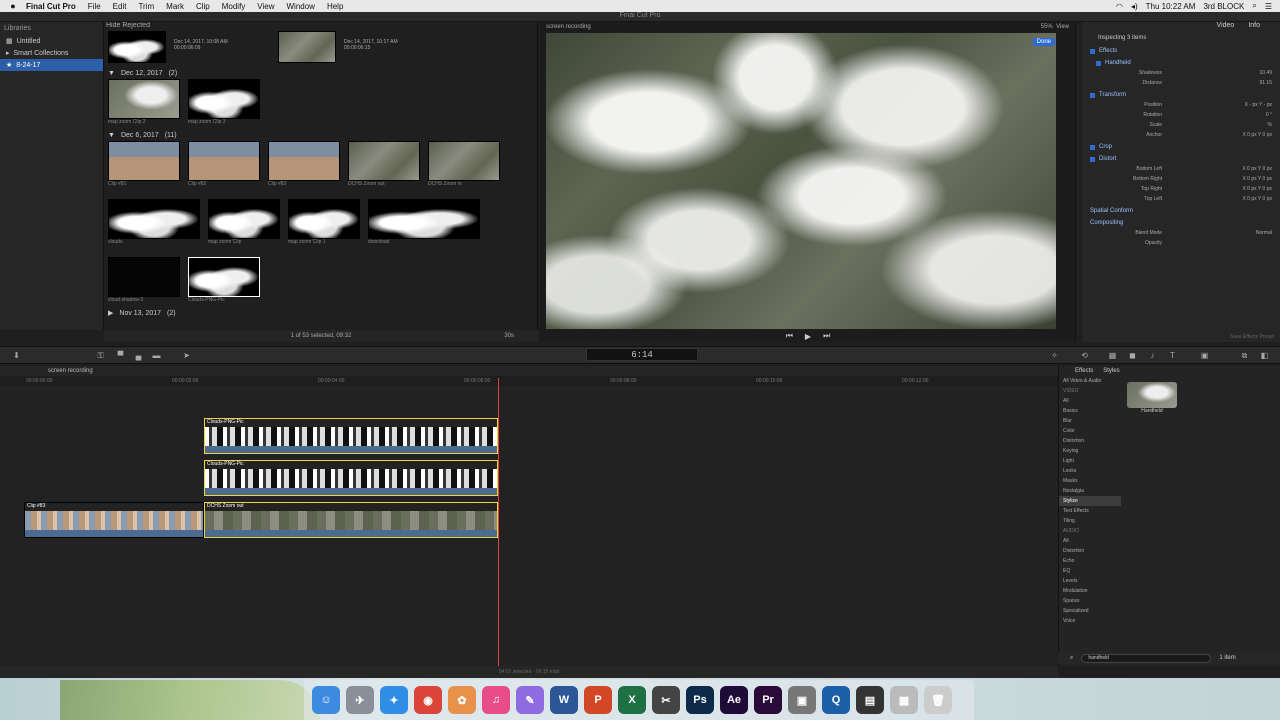  What do you see at coordinates (1090, 411) in the screenshot?
I see `effect-category: Basics` at bounding box center [1090, 411].